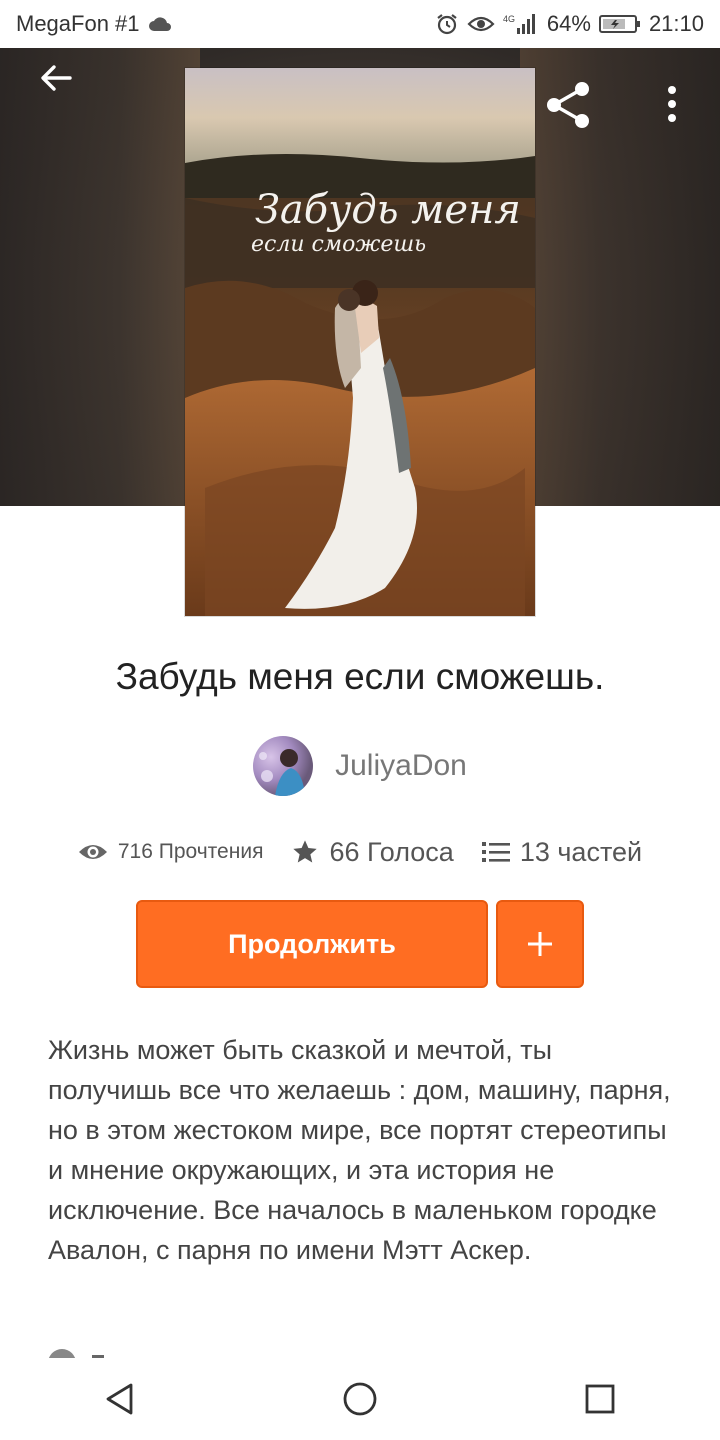 The width and height of the screenshot is (720, 1440). I want to click on battery-percent: 64%, so click(568, 23).